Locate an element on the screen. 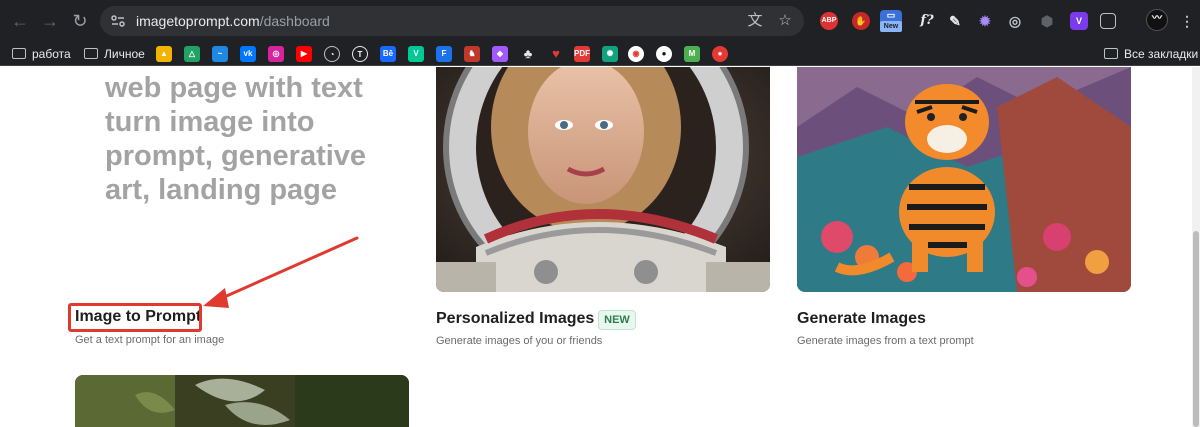 This screenshot has width=1200, height=427. hero-text-line: art, landing page is located at coordinates (221, 190).